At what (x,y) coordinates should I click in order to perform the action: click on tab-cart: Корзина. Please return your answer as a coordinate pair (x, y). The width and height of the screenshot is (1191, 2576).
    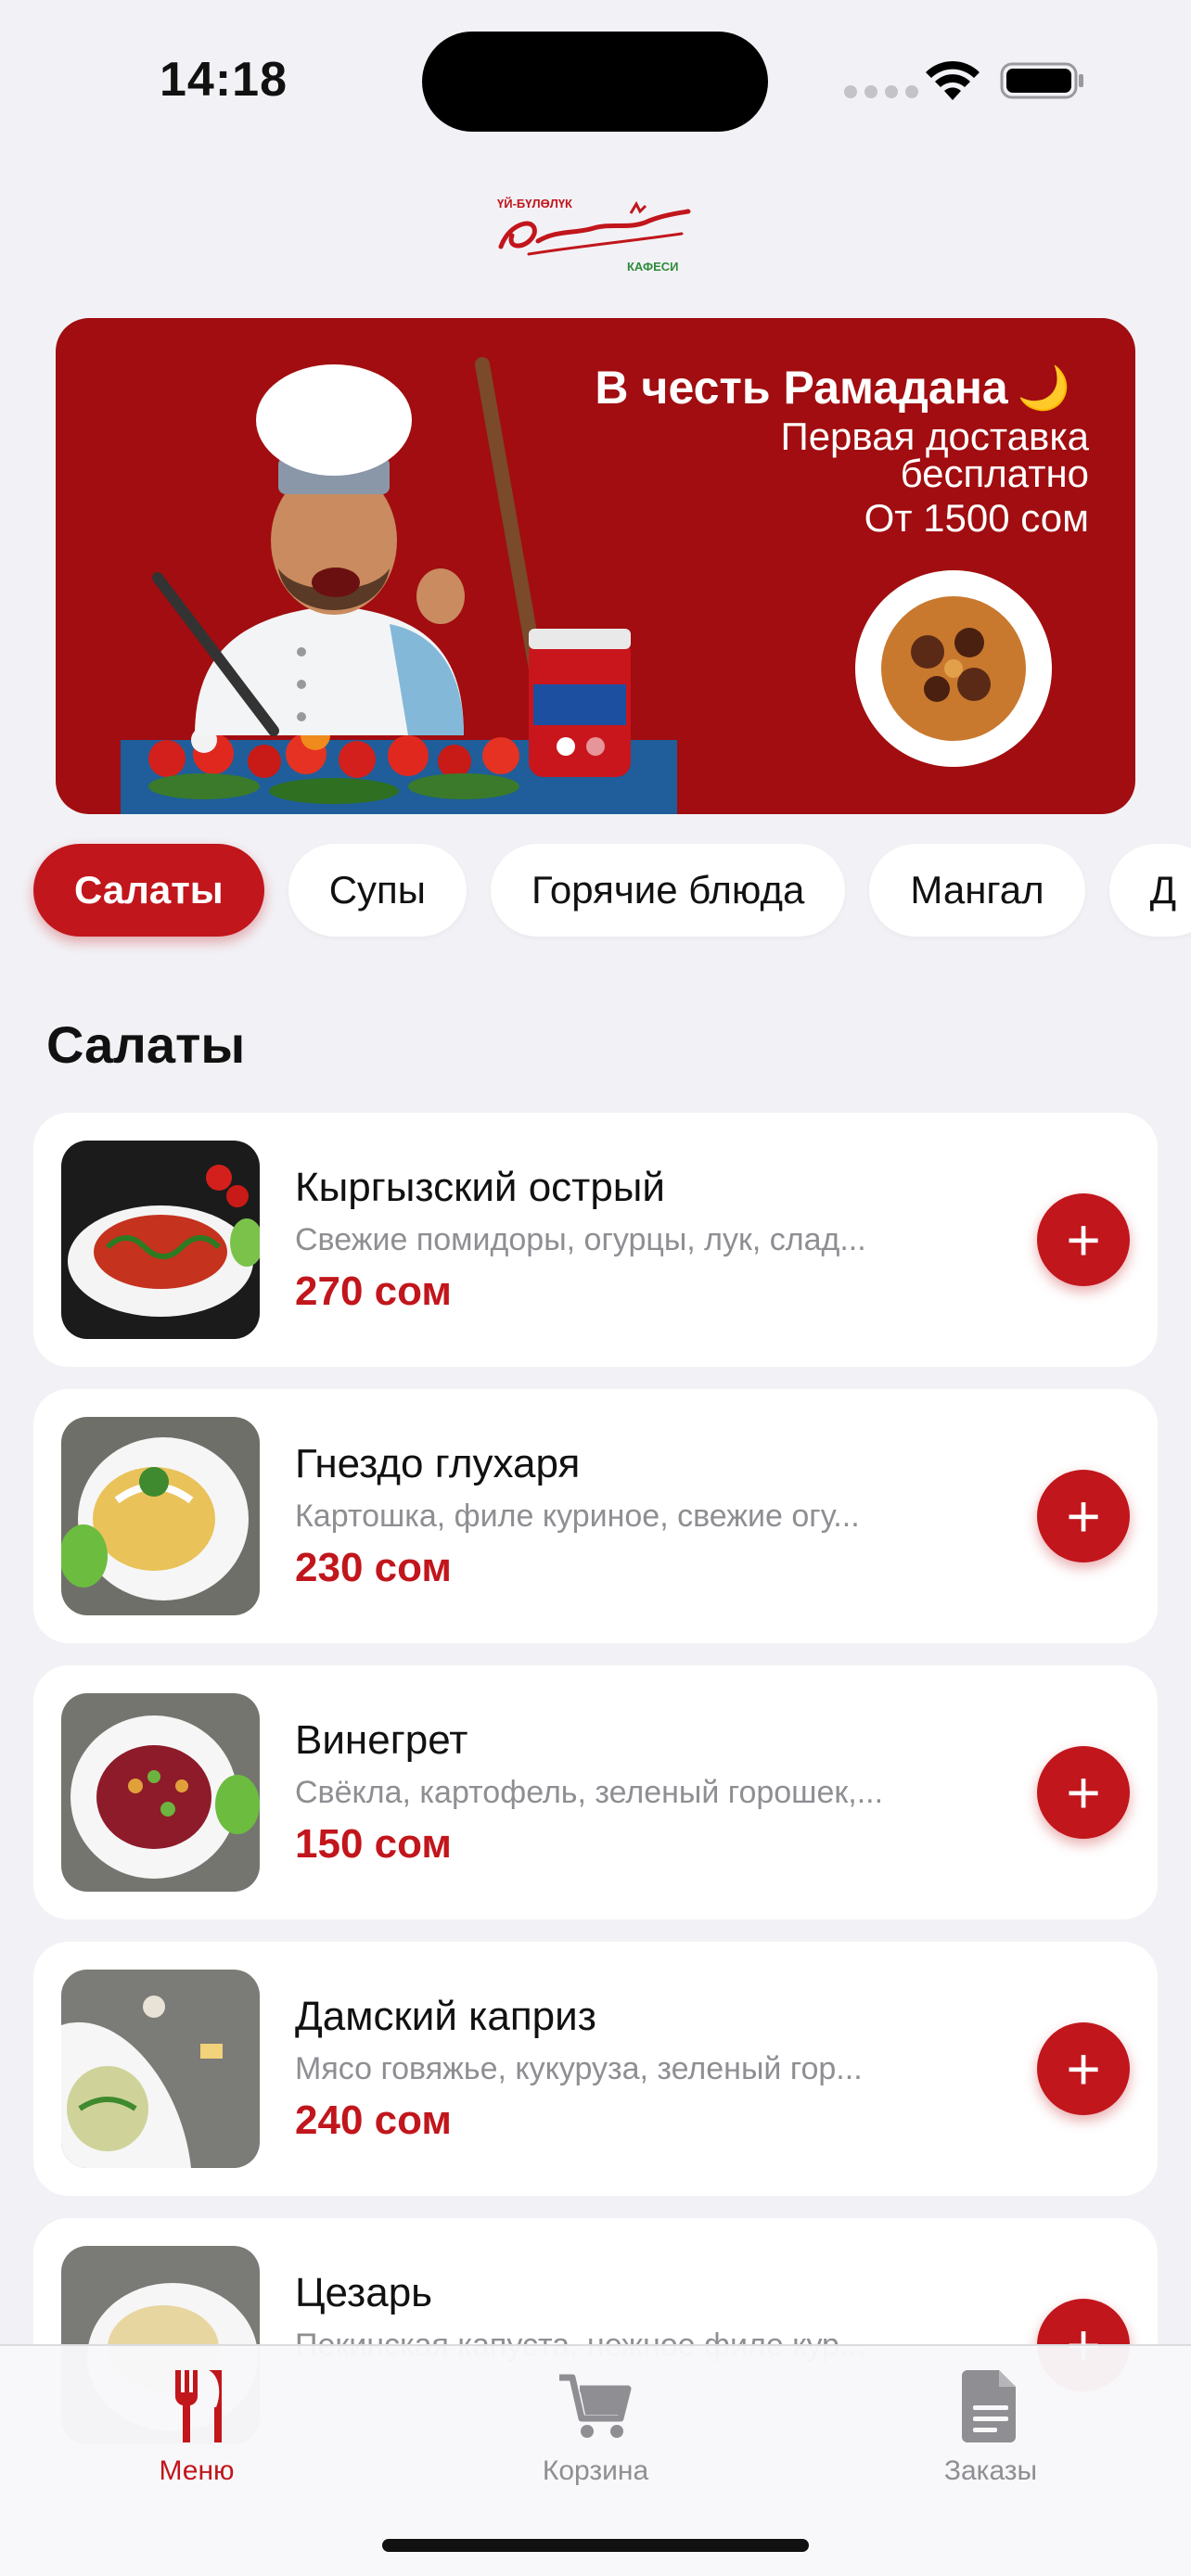
    Looking at the image, I should click on (595, 2426).